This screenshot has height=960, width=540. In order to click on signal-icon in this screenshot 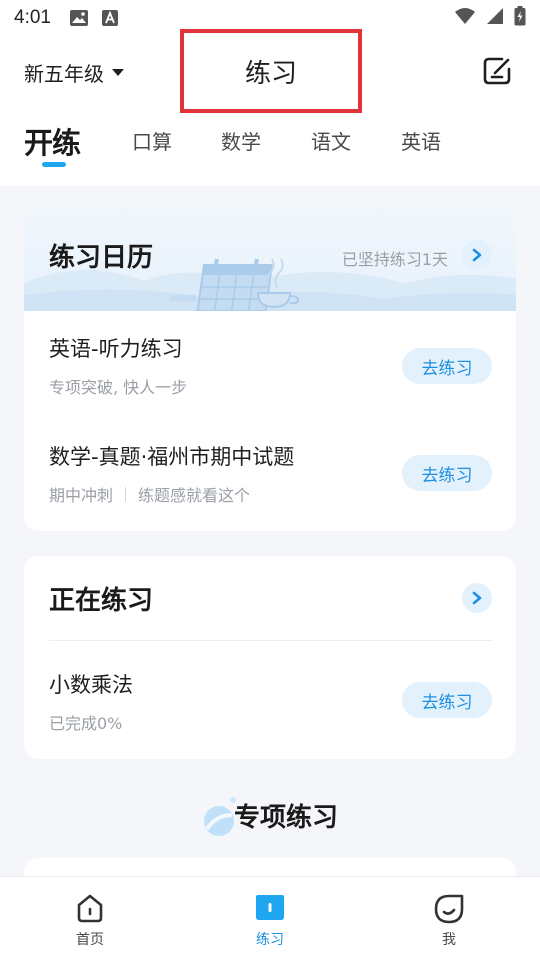, I will do `click(495, 18)`.